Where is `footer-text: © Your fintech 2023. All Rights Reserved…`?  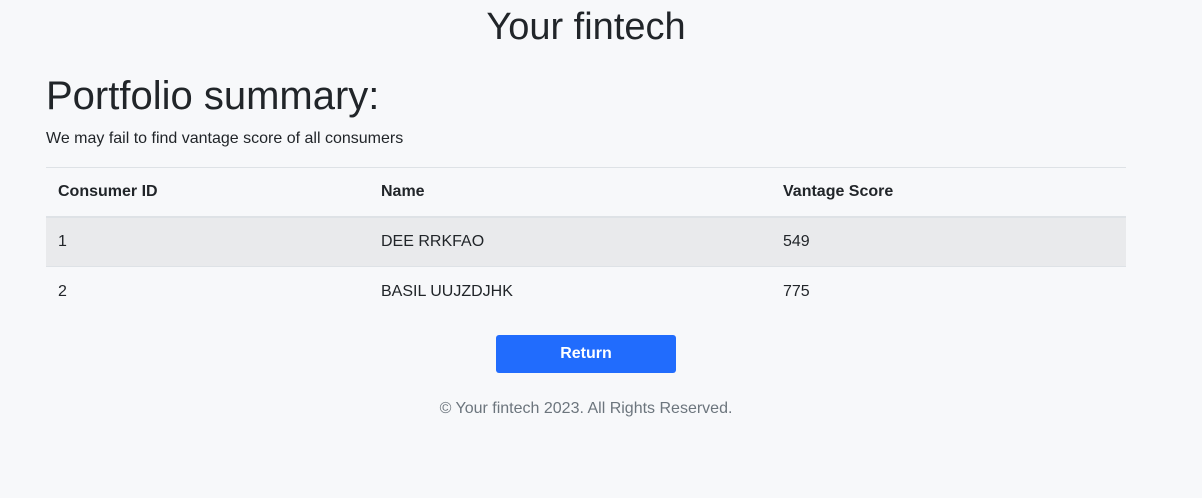 footer-text: © Your fintech 2023. All Rights Reserved… is located at coordinates (586, 408).